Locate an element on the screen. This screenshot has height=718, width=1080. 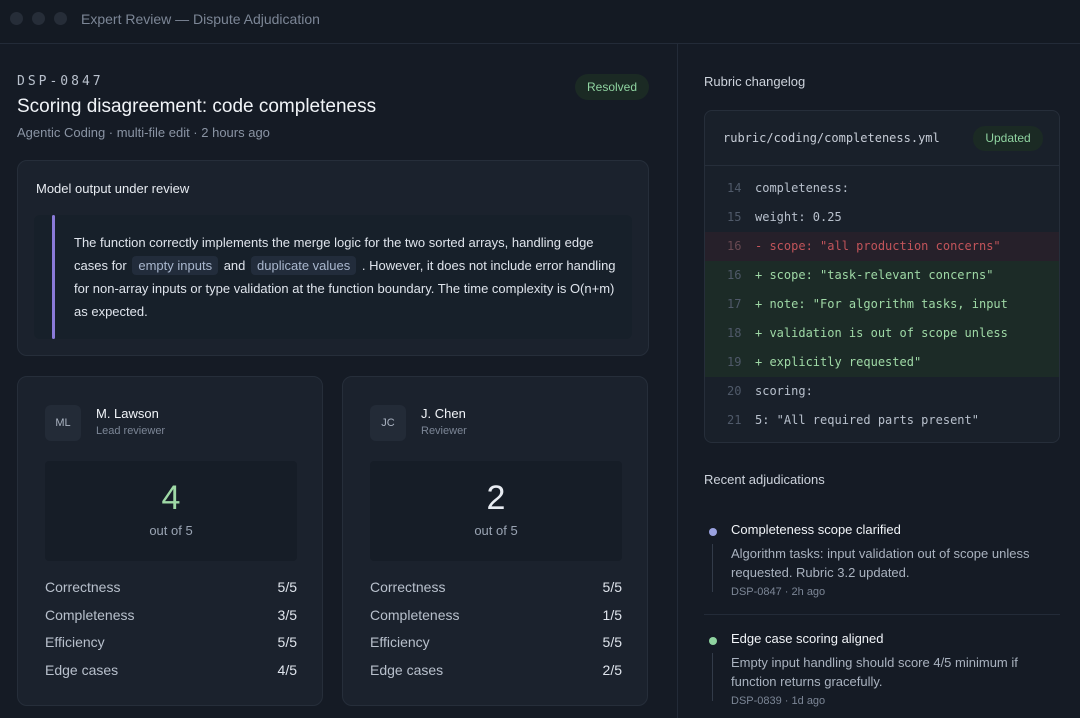
line-number: 15 is located at coordinates (734, 217).